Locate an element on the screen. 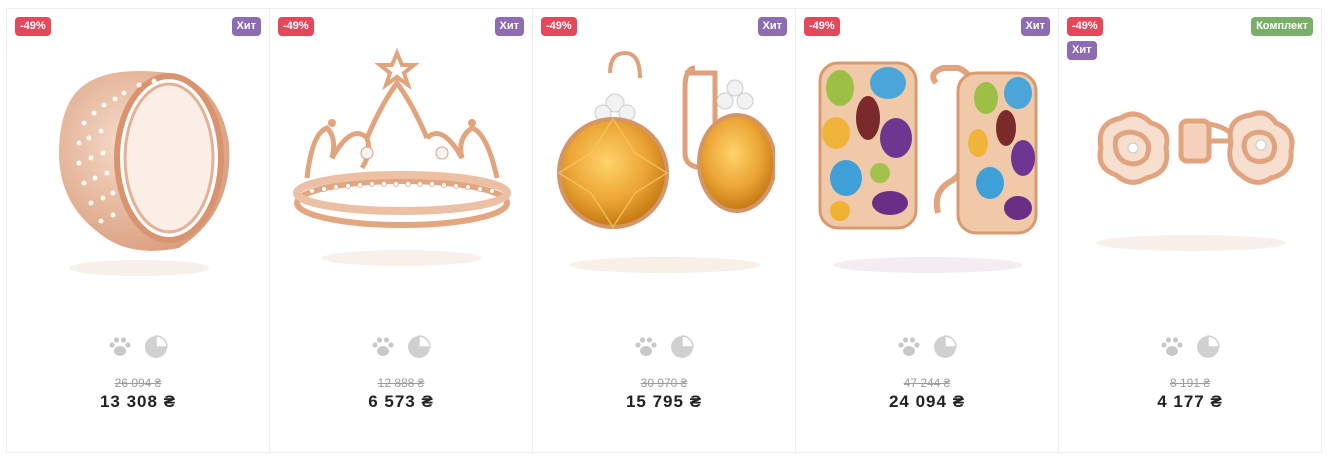 The height and width of the screenshot is (457, 1332). price: 13 308 ₴ is located at coordinates (138, 401).